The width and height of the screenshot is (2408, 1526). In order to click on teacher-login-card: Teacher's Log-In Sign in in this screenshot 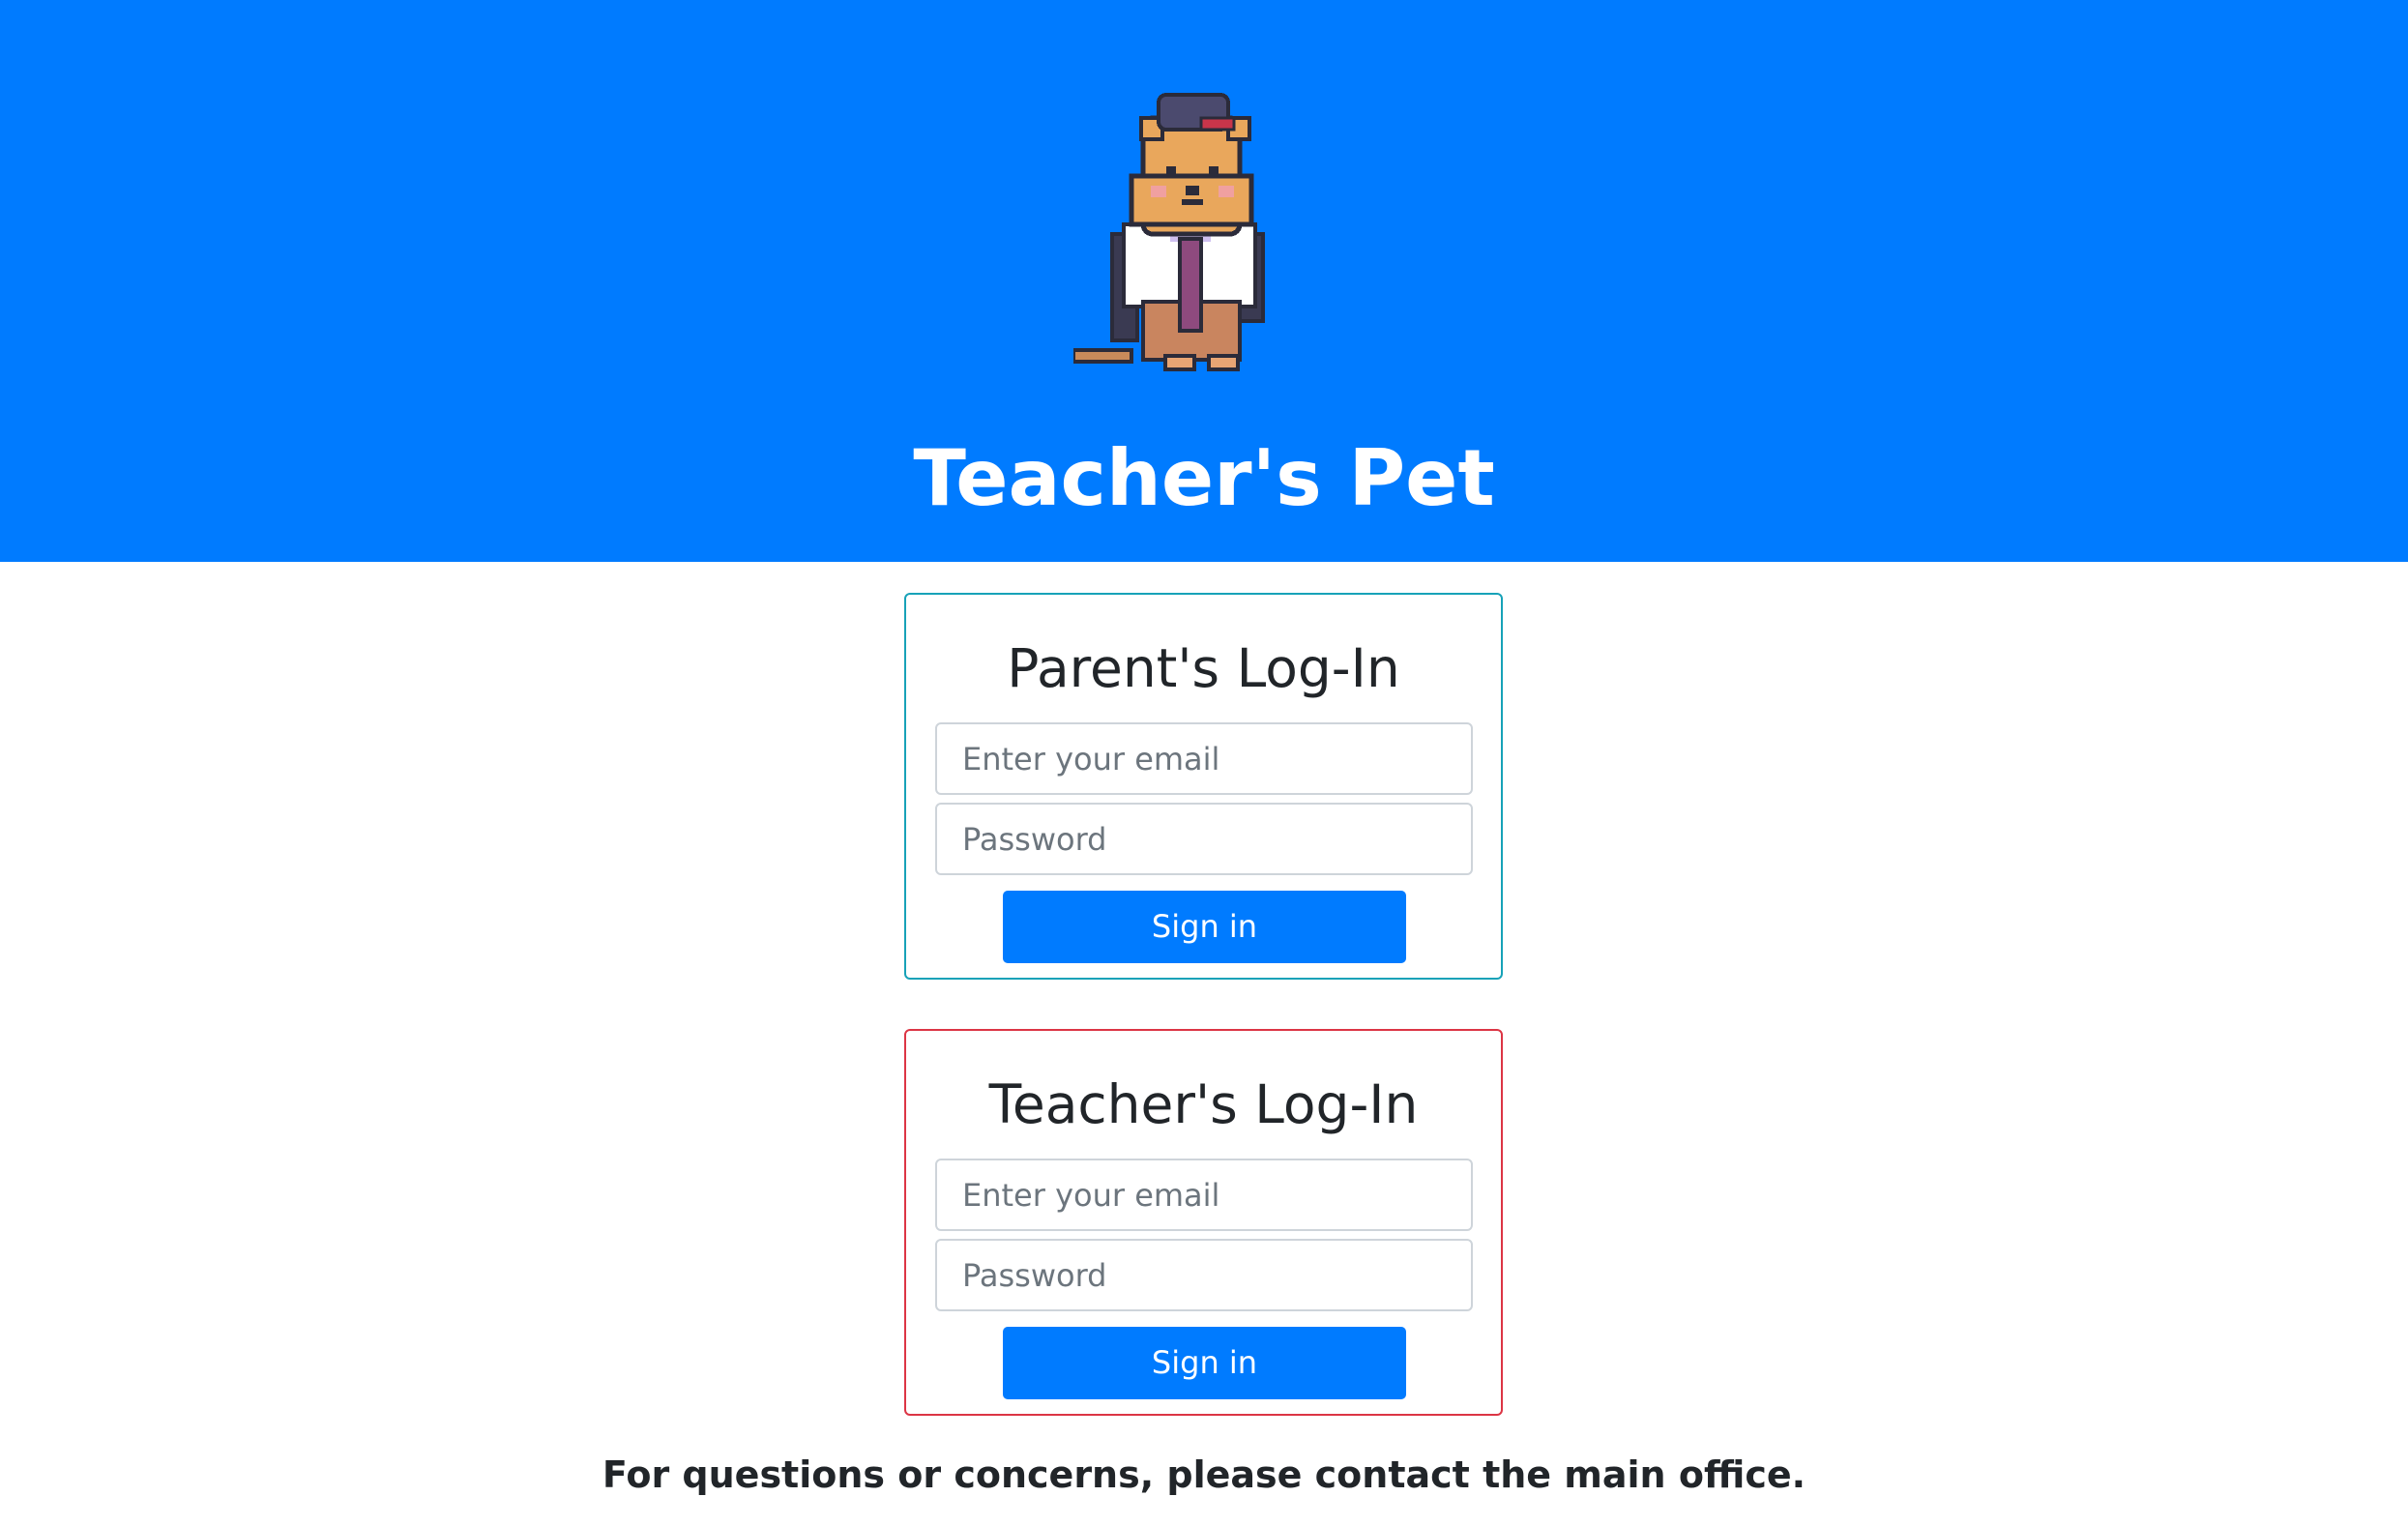, I will do `click(1203, 1222)`.